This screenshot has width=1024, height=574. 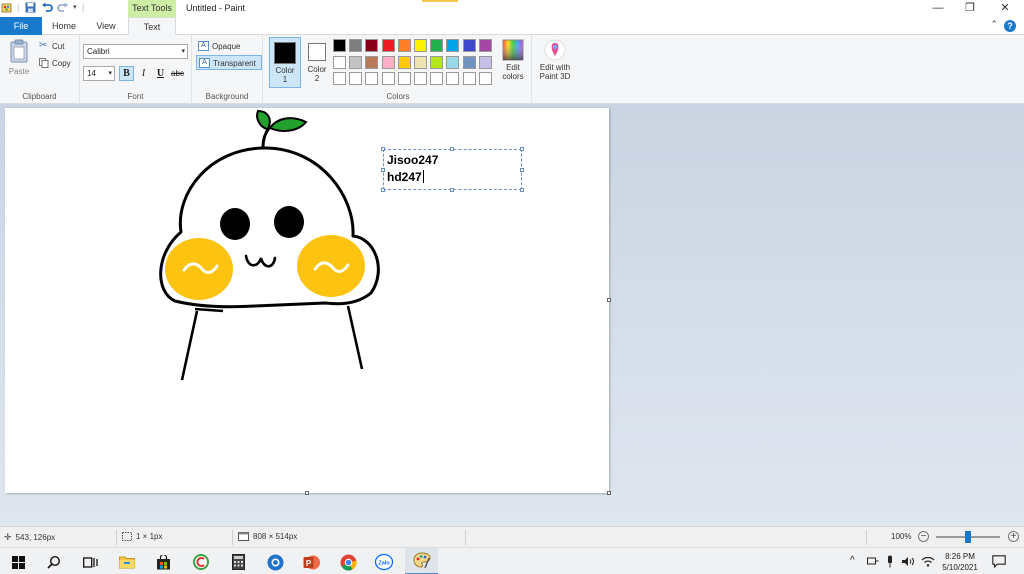 I want to click on minimize-button: —, so click(x=938, y=8).